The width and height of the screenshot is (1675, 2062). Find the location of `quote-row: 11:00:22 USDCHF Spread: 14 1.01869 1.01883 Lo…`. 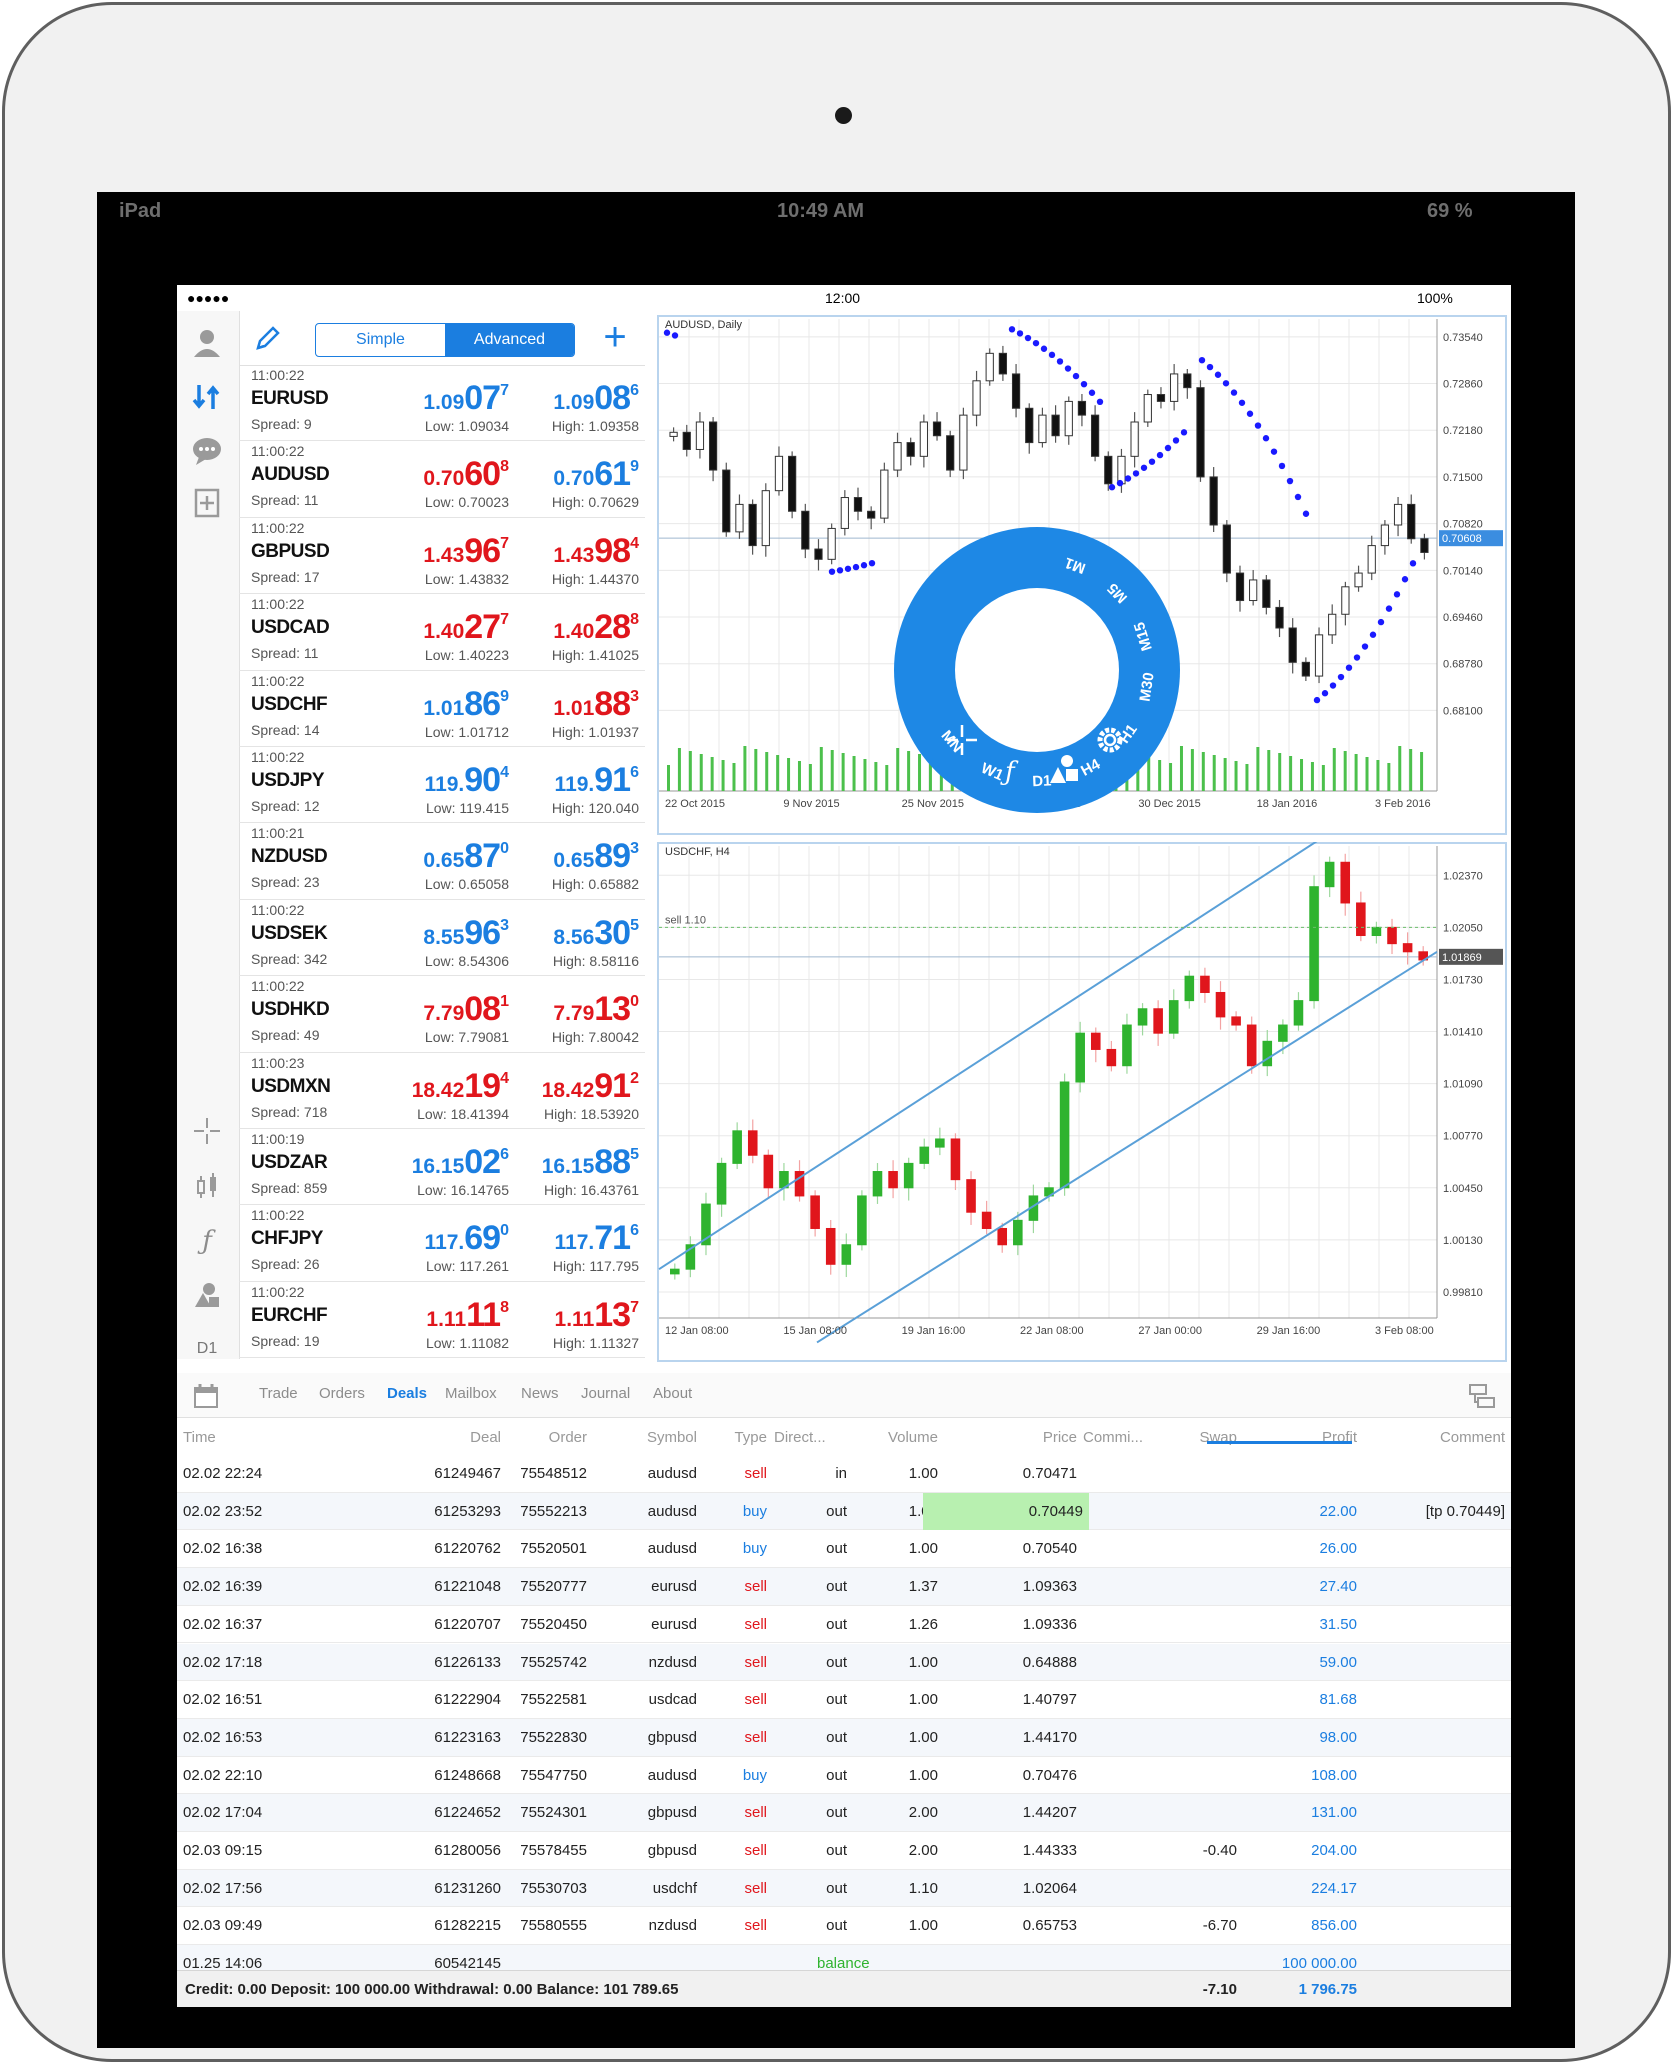

quote-row: 11:00:22 USDCHF Spread: 14 1.01869 1.01883 Lo… is located at coordinates (442, 709).